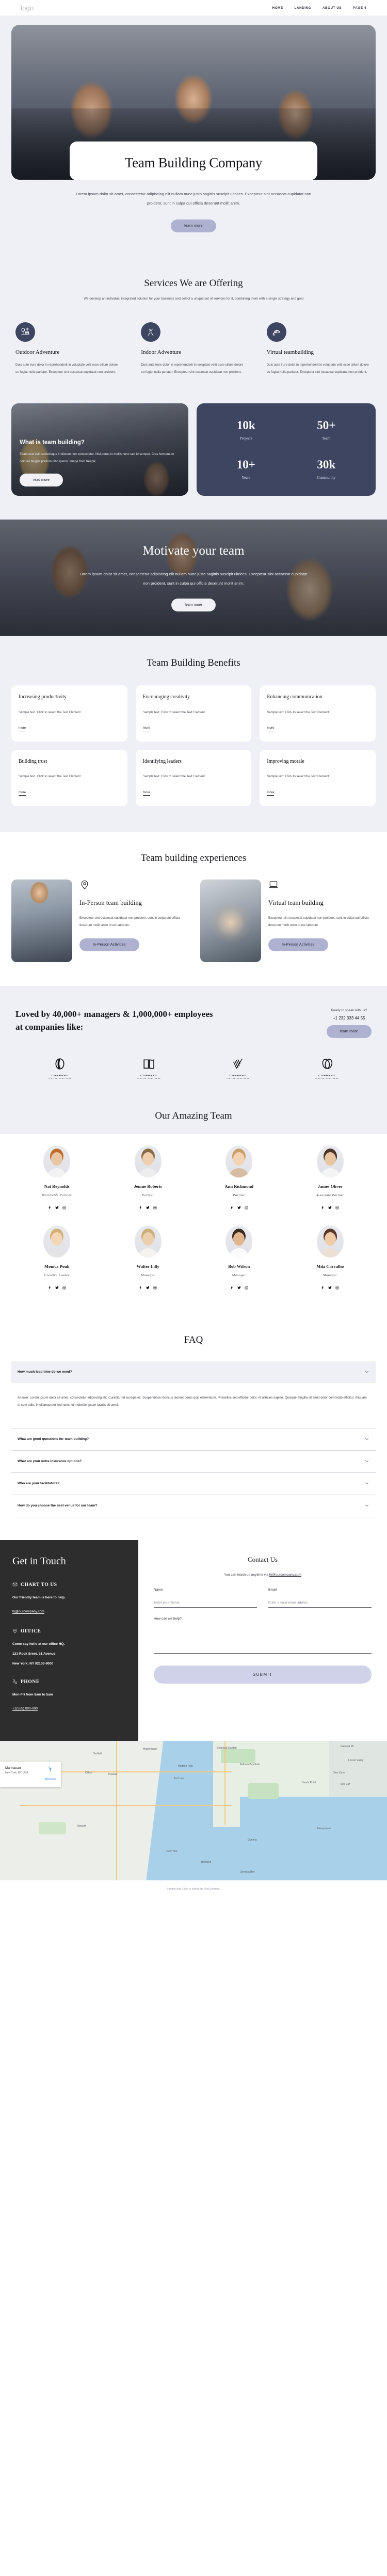  What do you see at coordinates (205, 1604) in the screenshot?
I see `name-input` at bounding box center [205, 1604].